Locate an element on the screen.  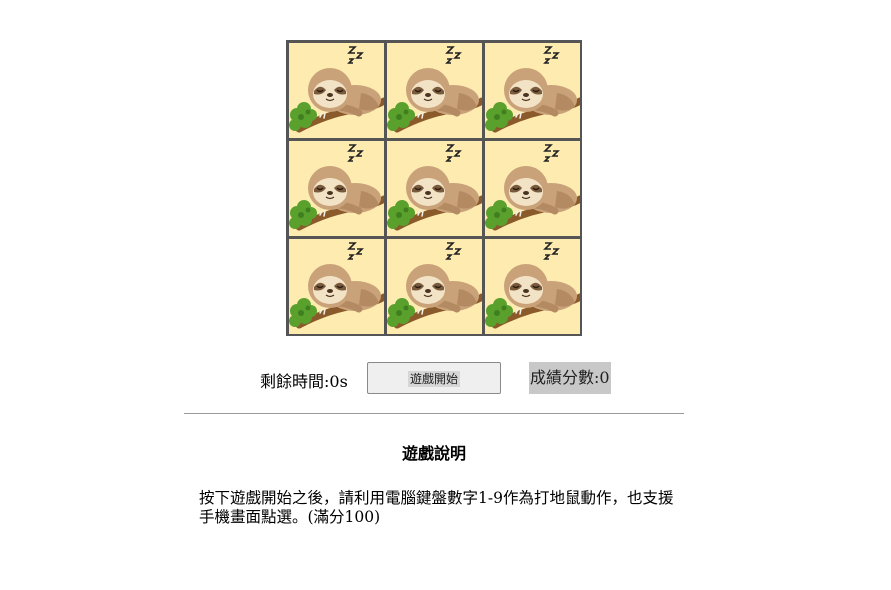
instructions-title: 遊戲說明 is located at coordinates (433, 453).